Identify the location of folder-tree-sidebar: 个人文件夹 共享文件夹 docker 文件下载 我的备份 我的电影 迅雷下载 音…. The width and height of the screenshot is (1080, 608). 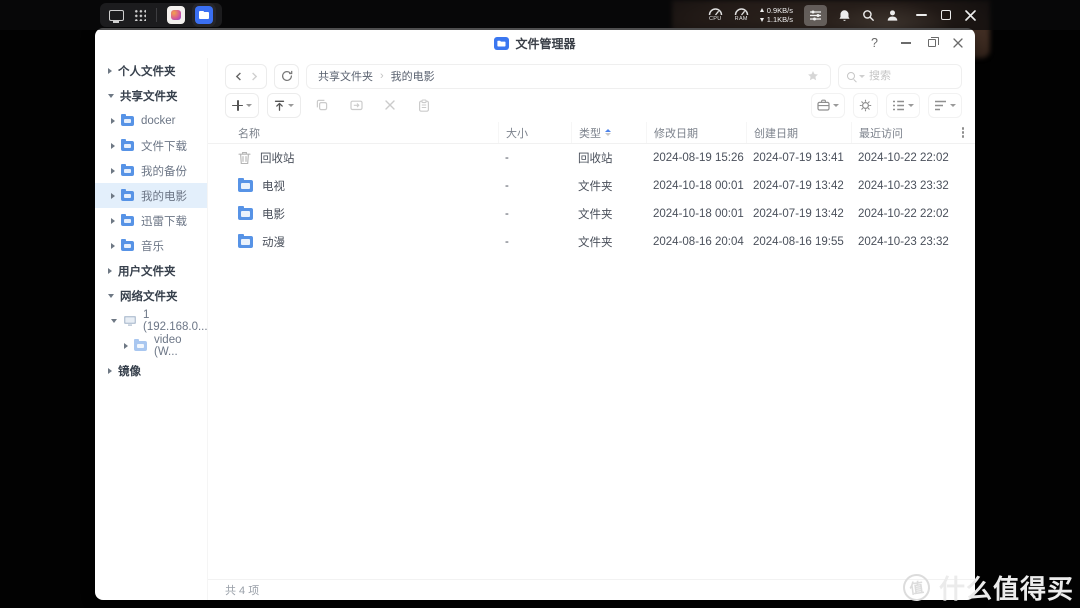
(151, 329).